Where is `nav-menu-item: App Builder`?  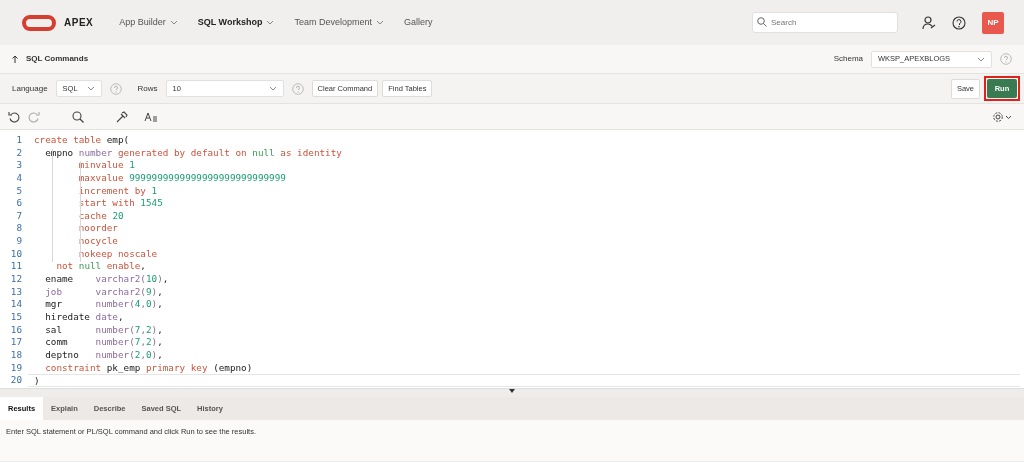
nav-menu-item: App Builder is located at coordinates (148, 22).